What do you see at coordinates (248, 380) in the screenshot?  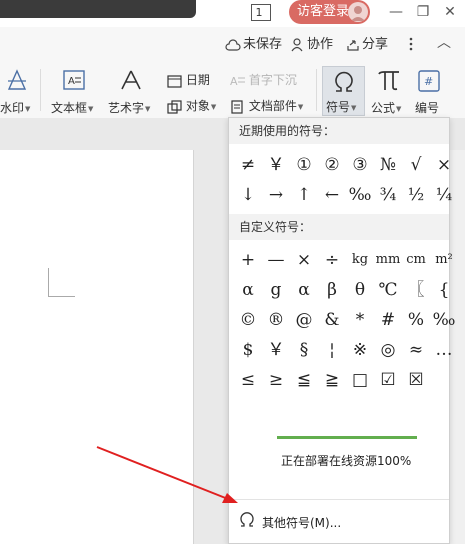 I see `symbol-cell: ≤` at bounding box center [248, 380].